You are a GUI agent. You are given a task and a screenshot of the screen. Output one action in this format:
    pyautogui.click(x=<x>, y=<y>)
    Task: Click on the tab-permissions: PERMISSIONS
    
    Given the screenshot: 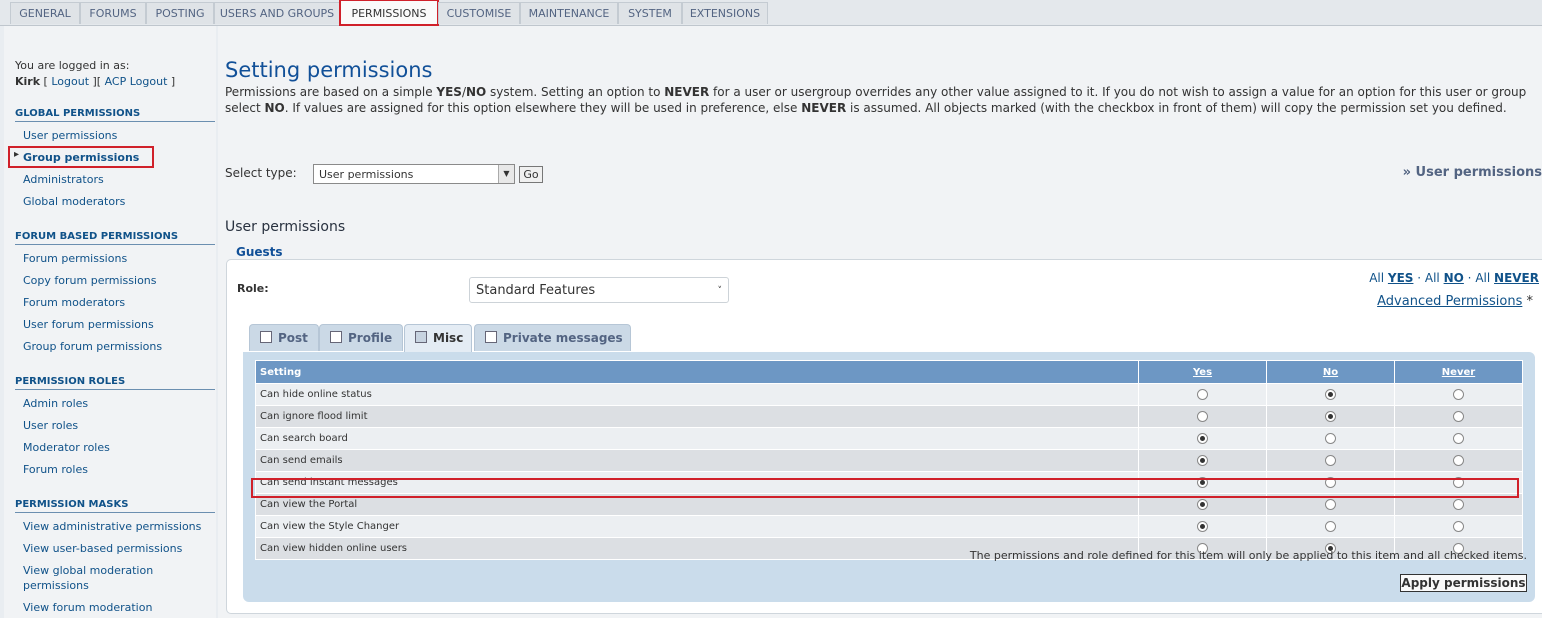 What is the action you would take?
    pyautogui.click(x=389, y=13)
    